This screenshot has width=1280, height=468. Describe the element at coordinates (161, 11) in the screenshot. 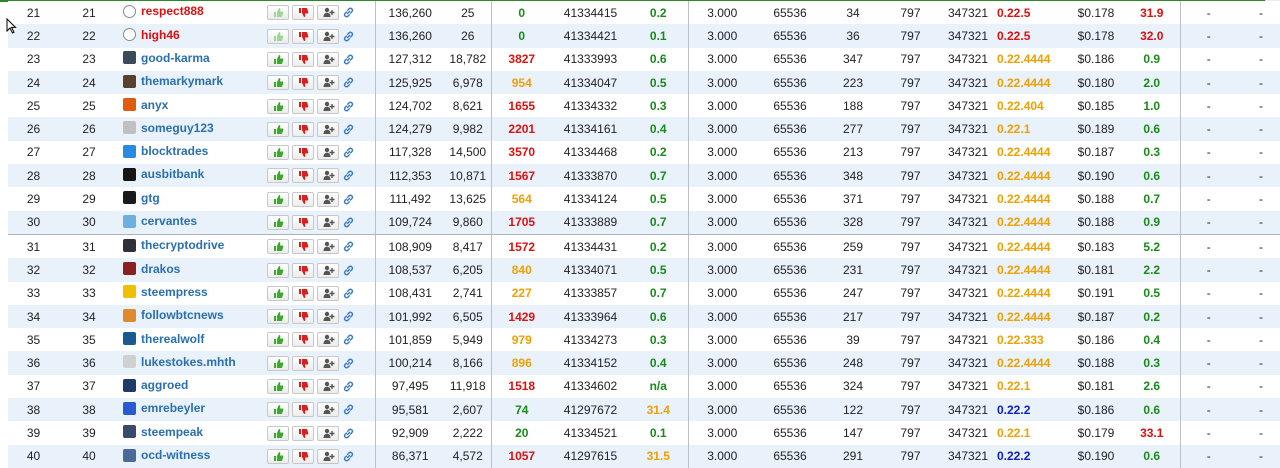

I see `witness-name-link: respect888` at that location.